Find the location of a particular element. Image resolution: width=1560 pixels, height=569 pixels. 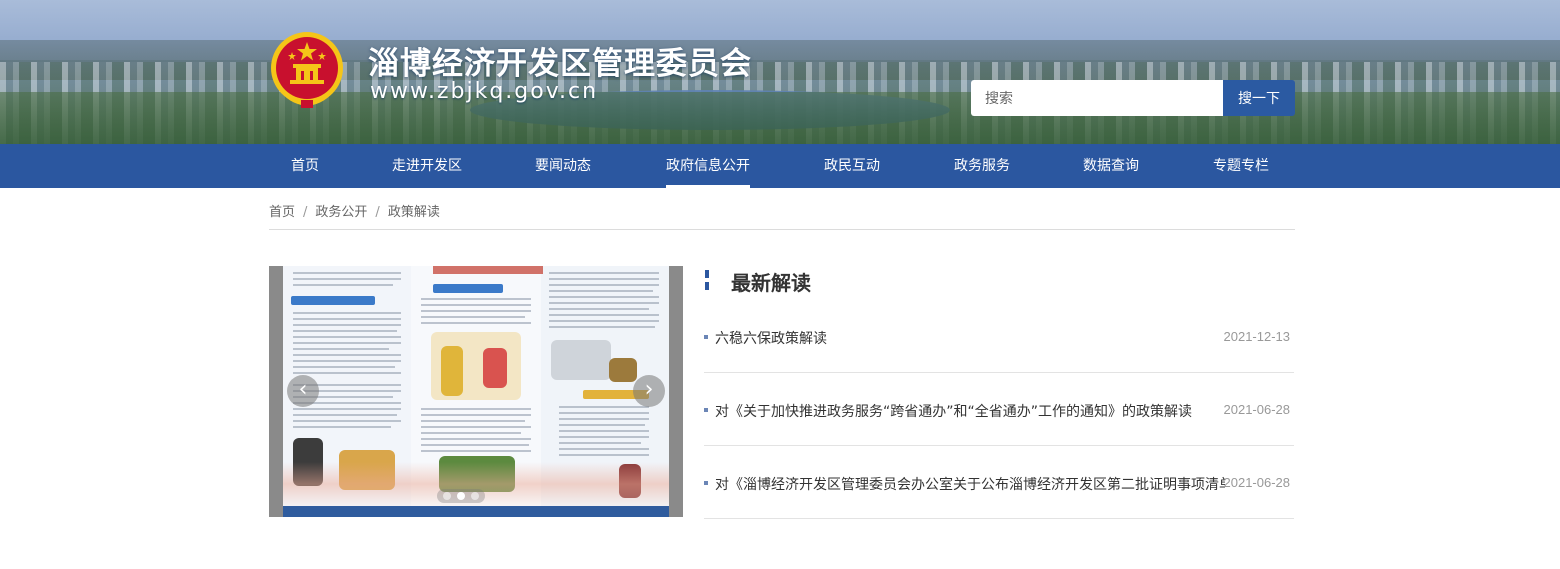

carousel-next-arrow-icon: › is located at coordinates (649, 391).